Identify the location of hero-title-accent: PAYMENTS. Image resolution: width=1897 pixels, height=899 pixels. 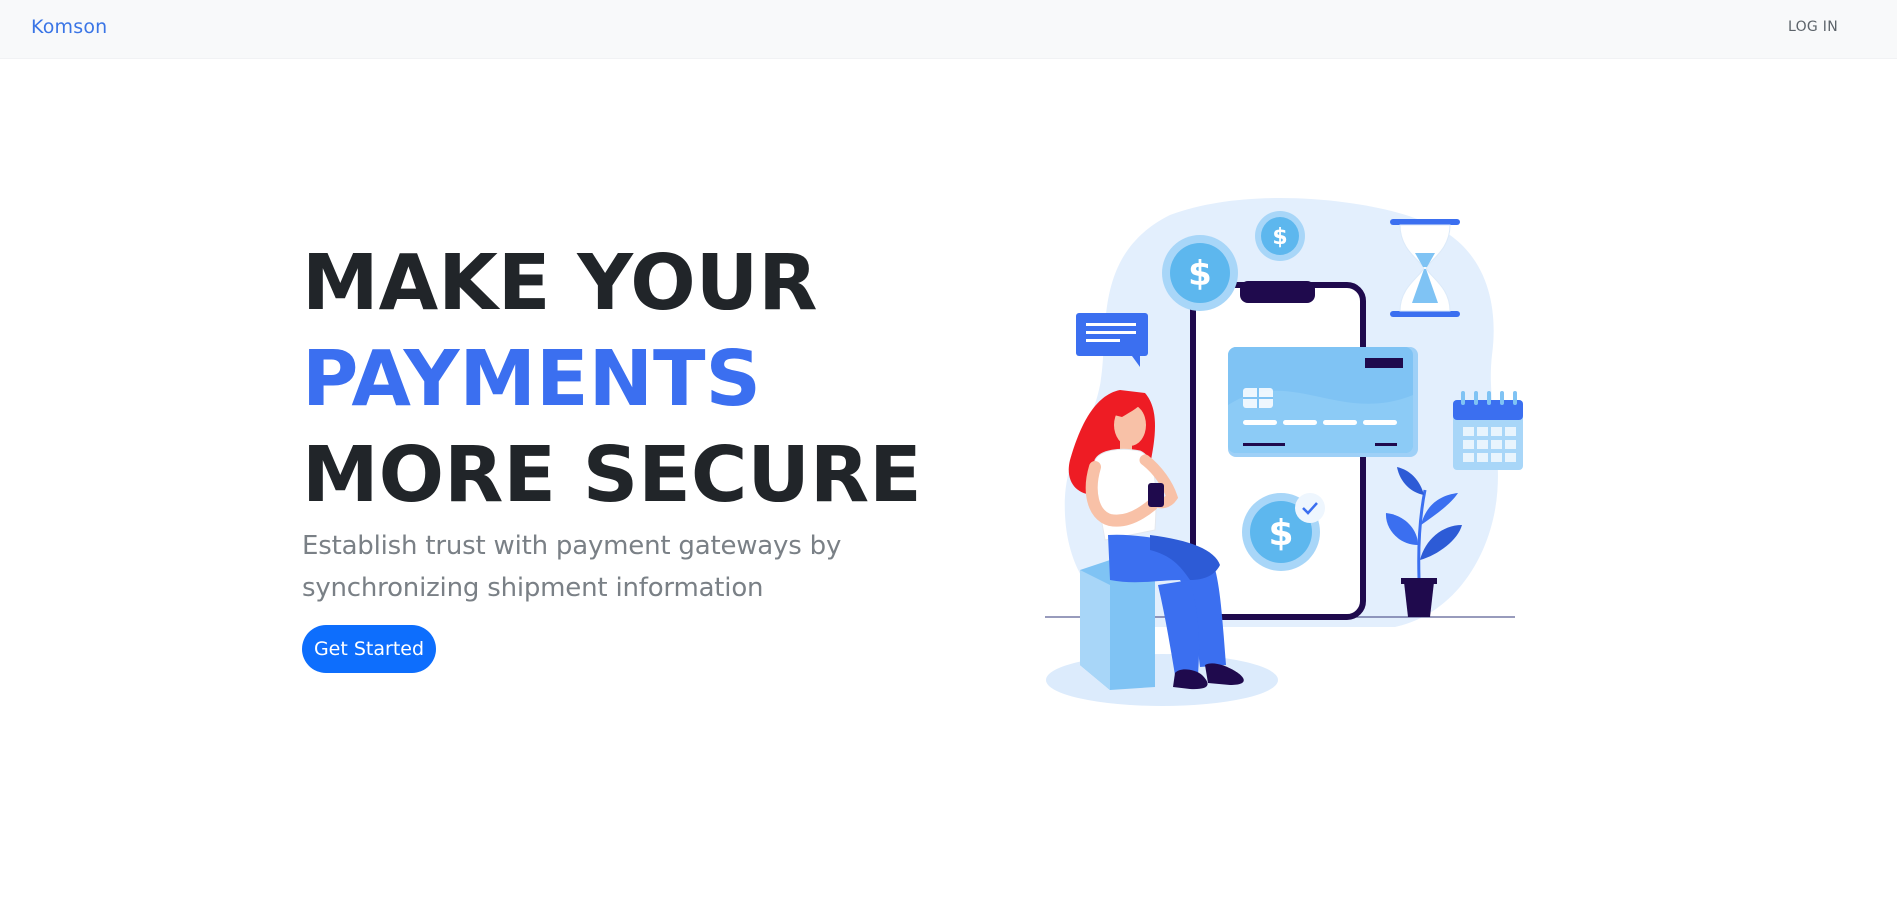
(531, 379).